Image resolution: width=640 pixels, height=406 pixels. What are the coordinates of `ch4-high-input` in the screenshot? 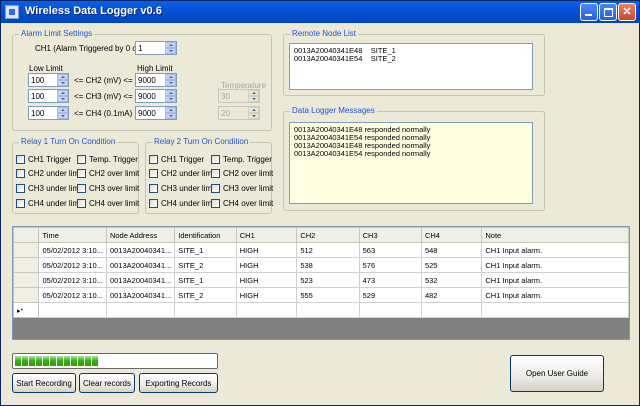 It's located at (151, 113).